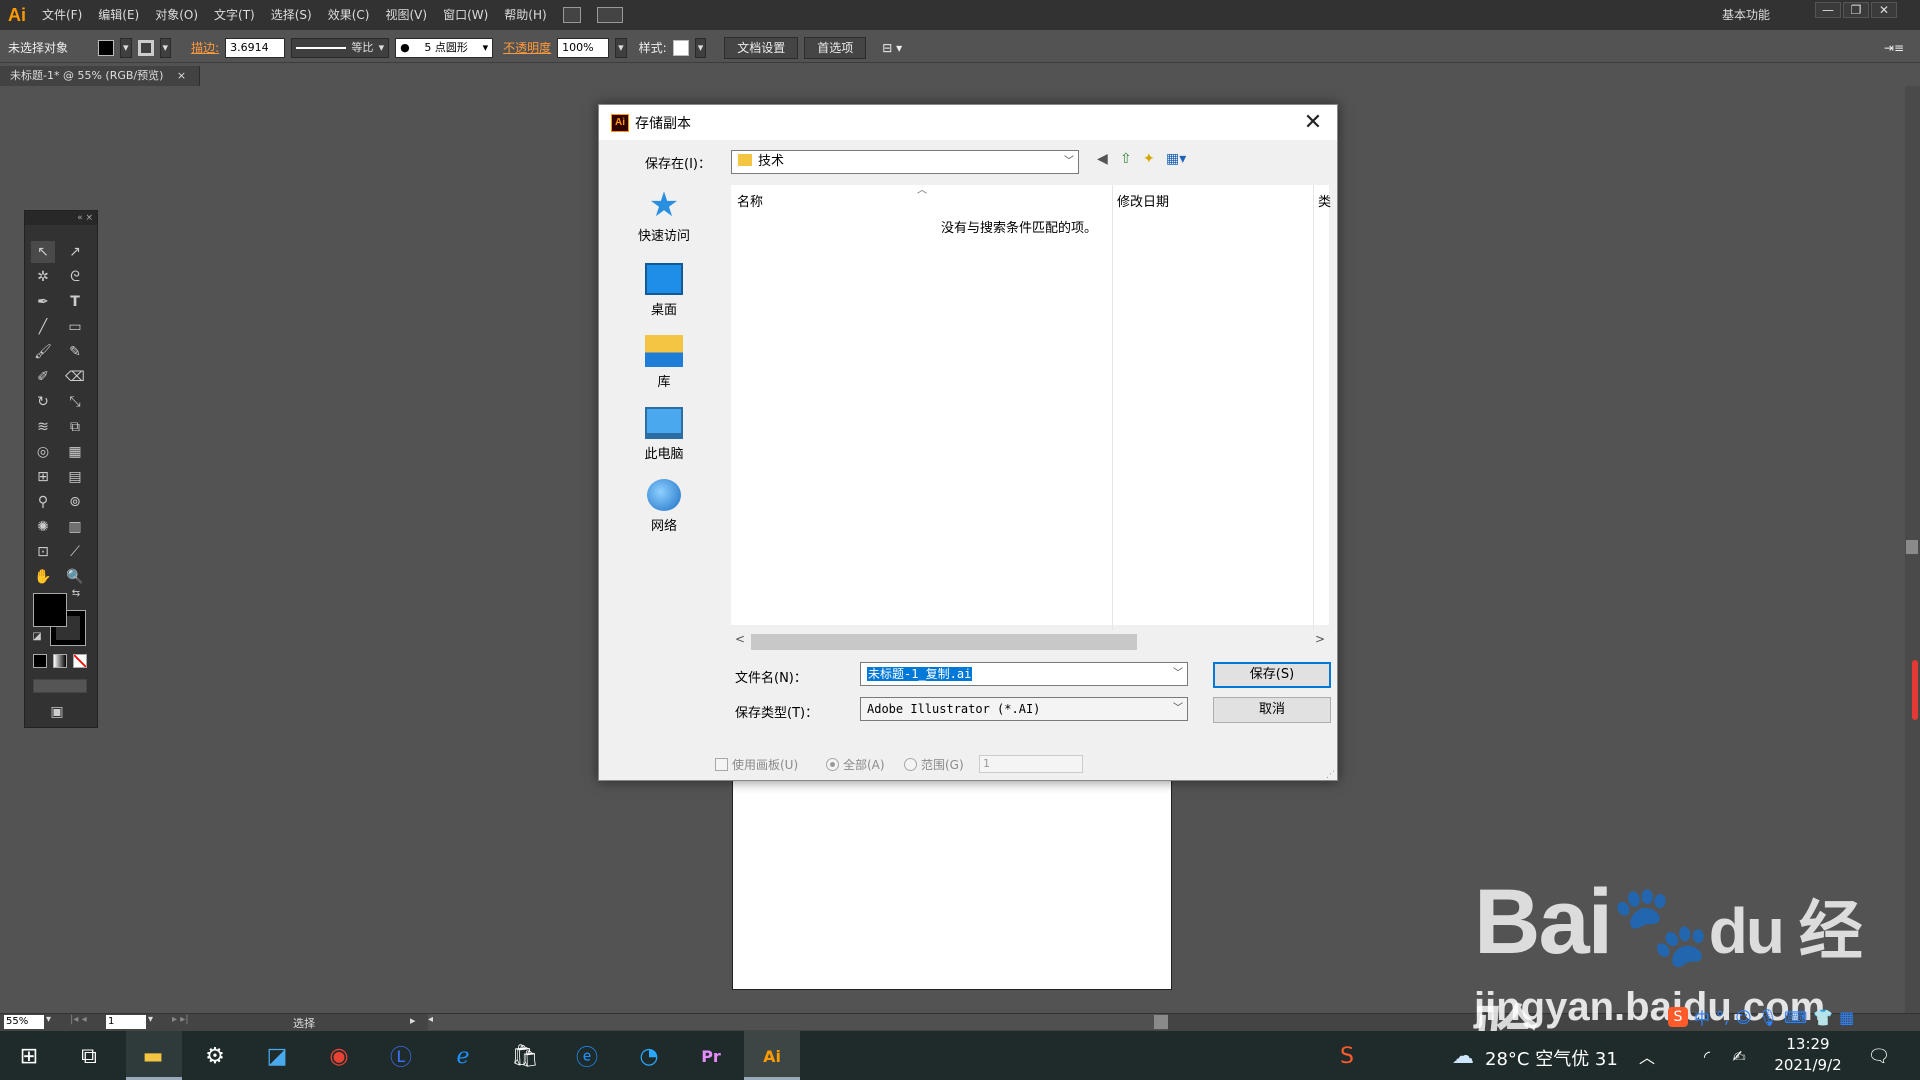 This screenshot has height=1080, width=1920. What do you see at coordinates (176, 15) in the screenshot?
I see `menu-object: 对象(O)` at bounding box center [176, 15].